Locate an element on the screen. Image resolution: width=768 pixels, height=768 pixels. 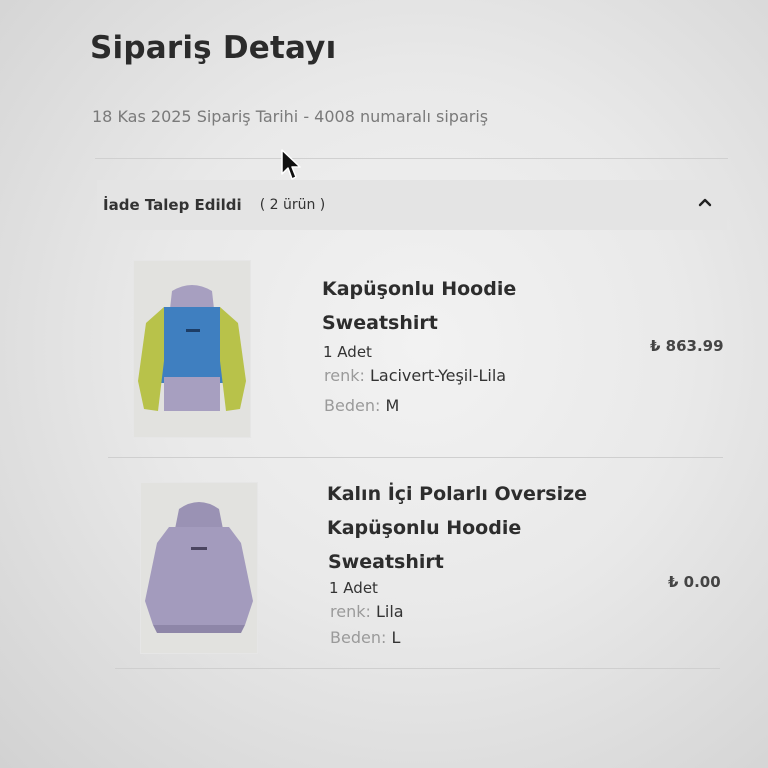
product-name-line2: Sweatshirt is located at coordinates (380, 323).